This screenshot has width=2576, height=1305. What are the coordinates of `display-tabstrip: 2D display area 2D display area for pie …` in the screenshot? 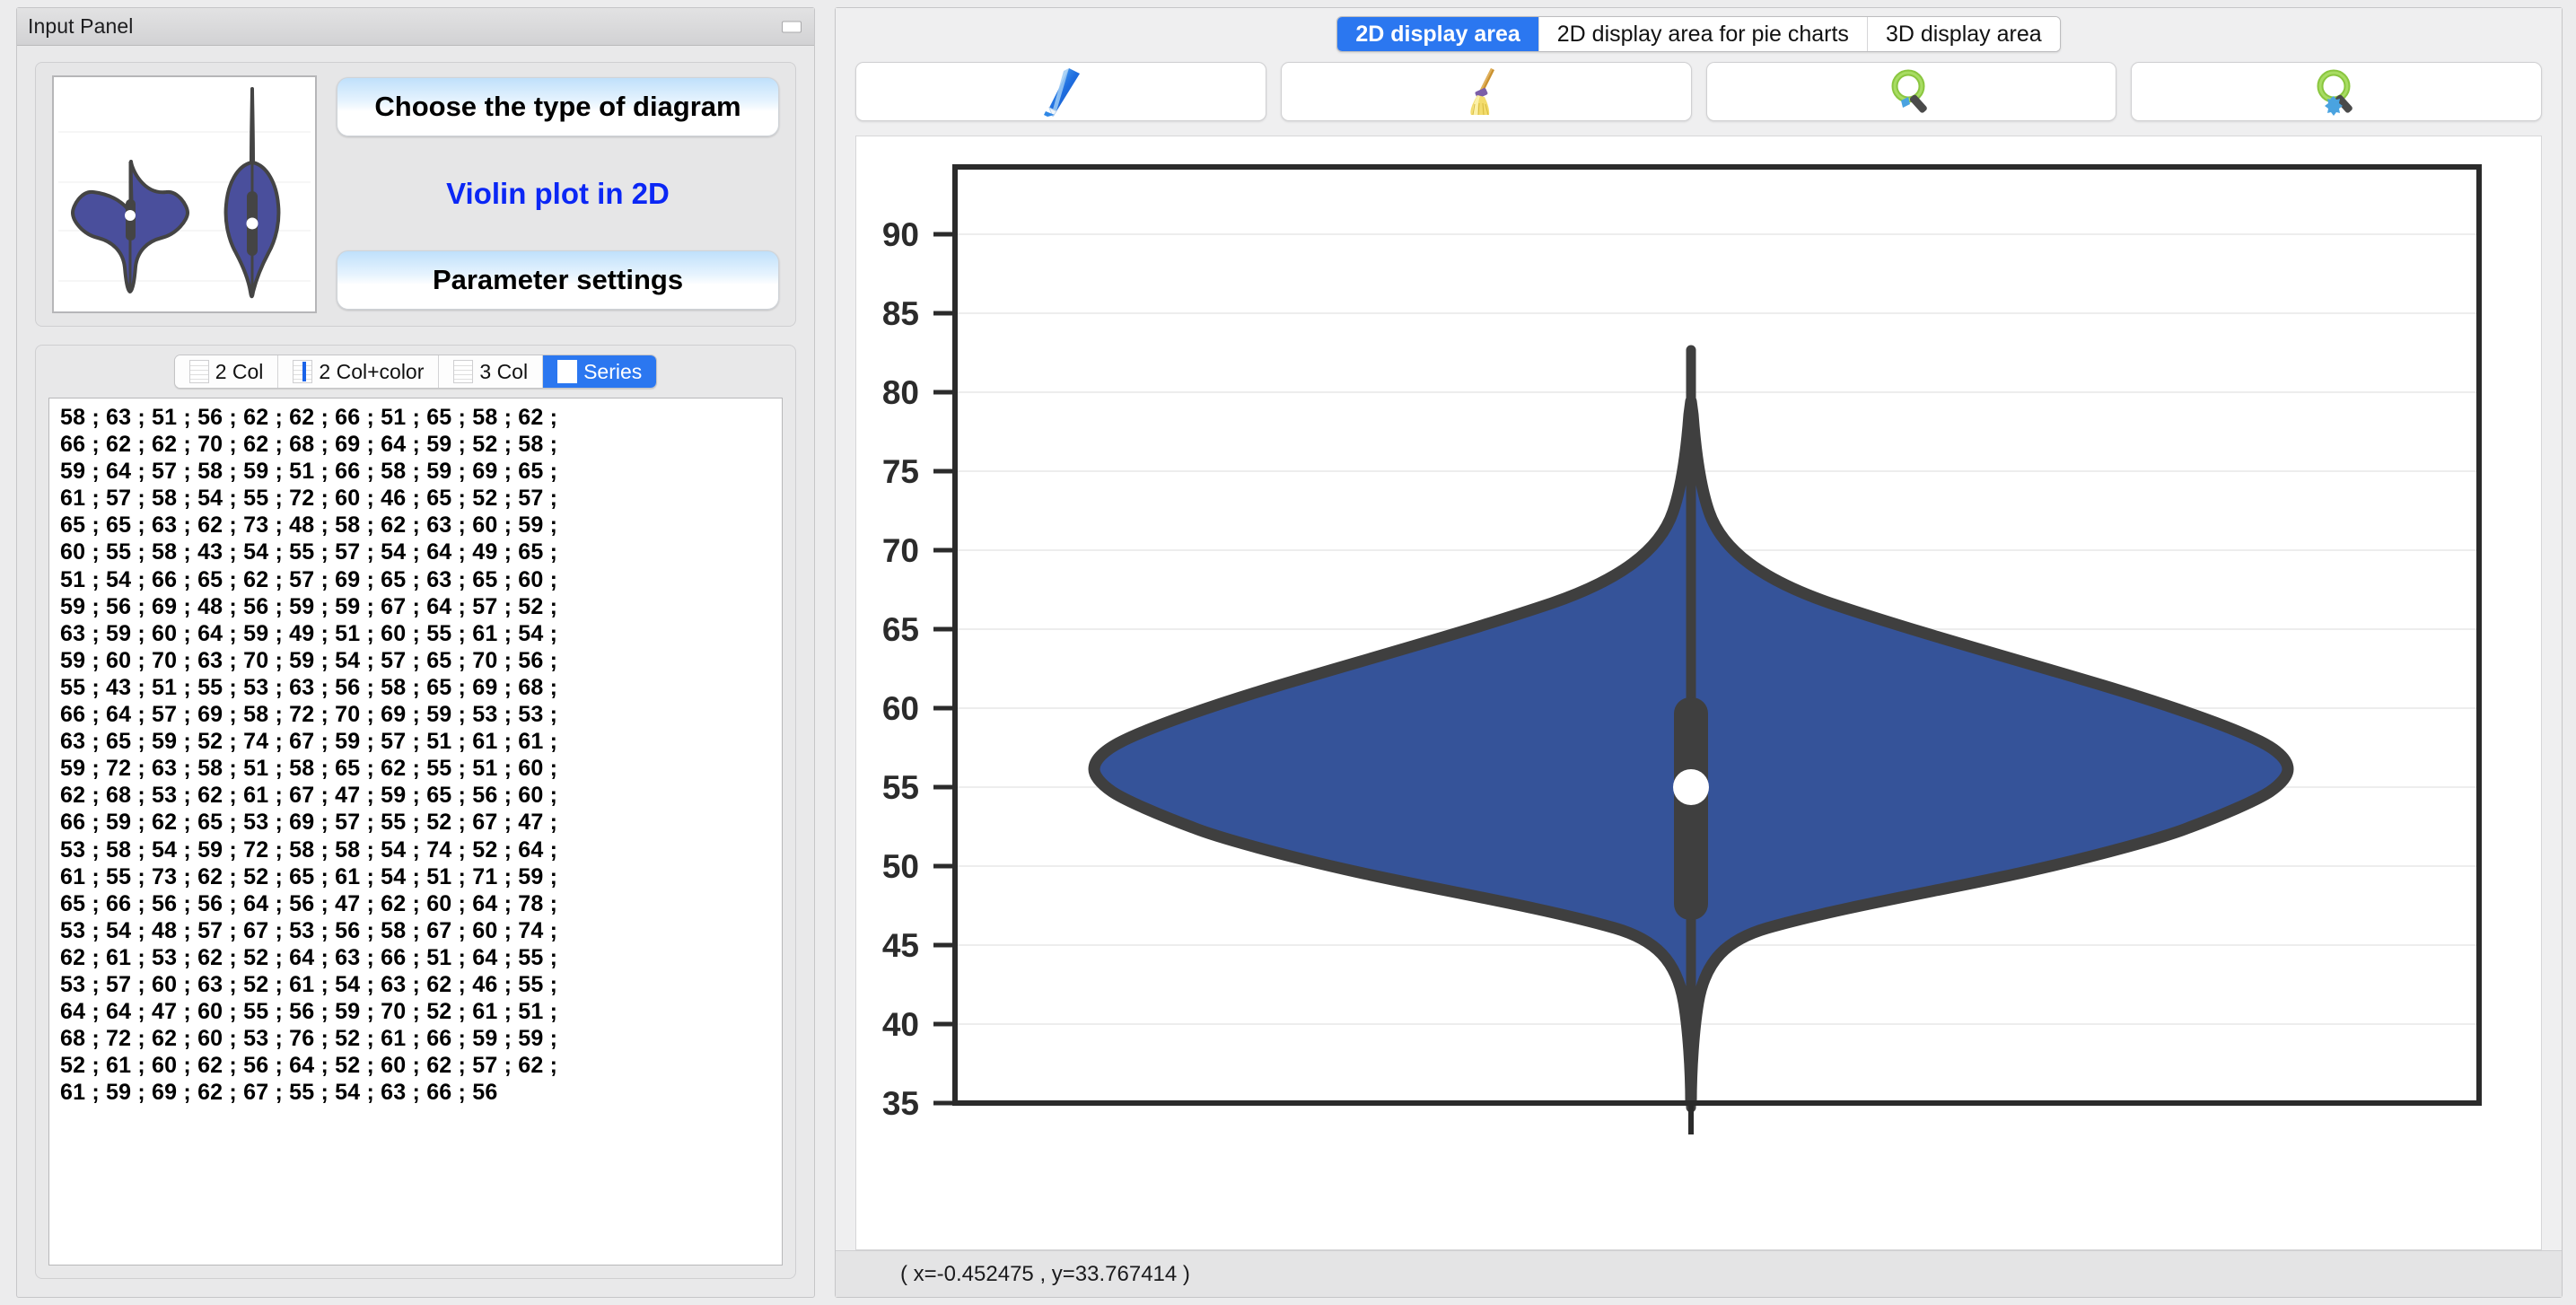 It's located at (1699, 31).